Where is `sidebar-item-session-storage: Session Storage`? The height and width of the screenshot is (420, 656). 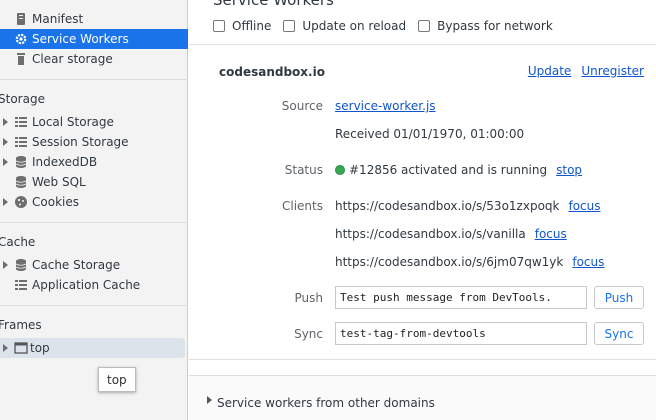 sidebar-item-session-storage: Session Storage is located at coordinates (94, 142).